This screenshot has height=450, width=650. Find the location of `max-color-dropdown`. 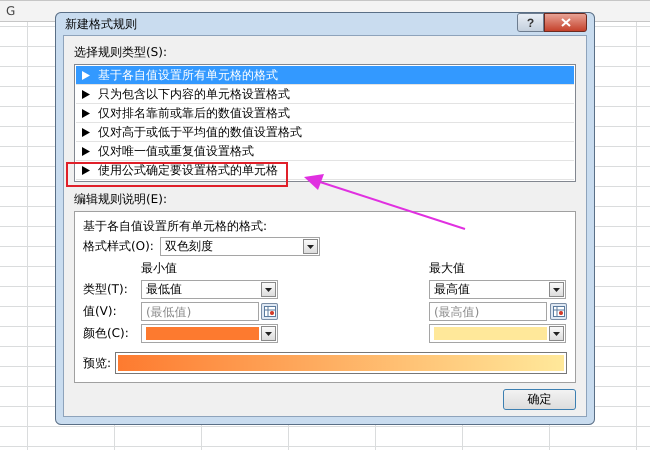

max-color-dropdown is located at coordinates (497, 333).